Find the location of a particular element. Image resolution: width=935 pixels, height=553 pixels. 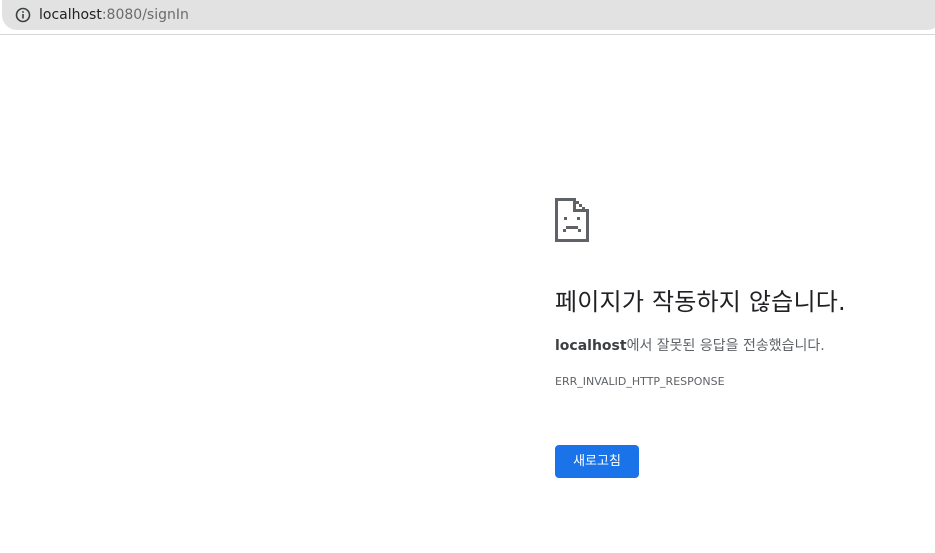

url-text: localhost:8080/signIn is located at coordinates (114, 15).